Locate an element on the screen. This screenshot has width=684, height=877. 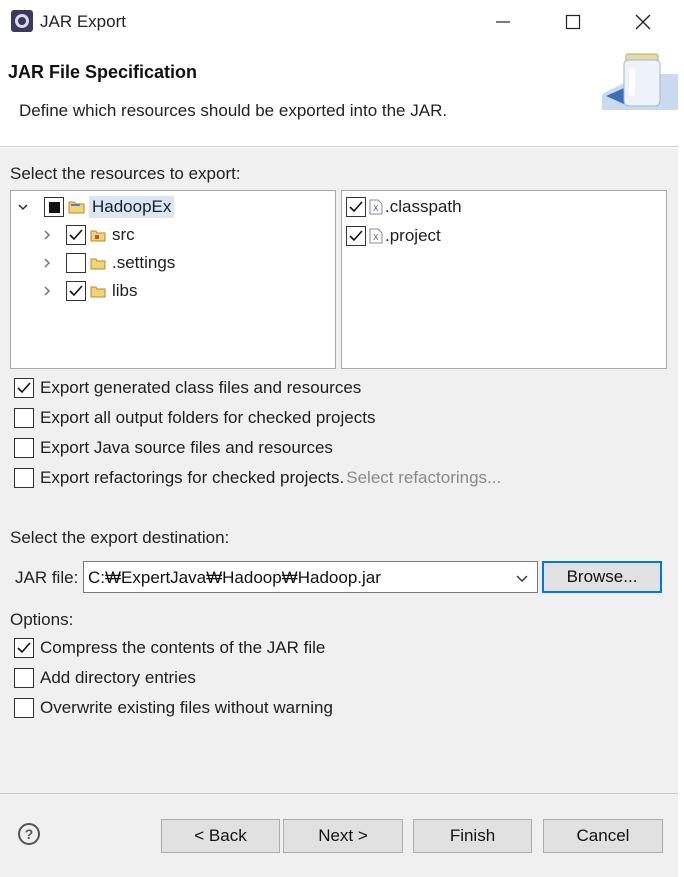
settings-checkbox is located at coordinates (76, 263).